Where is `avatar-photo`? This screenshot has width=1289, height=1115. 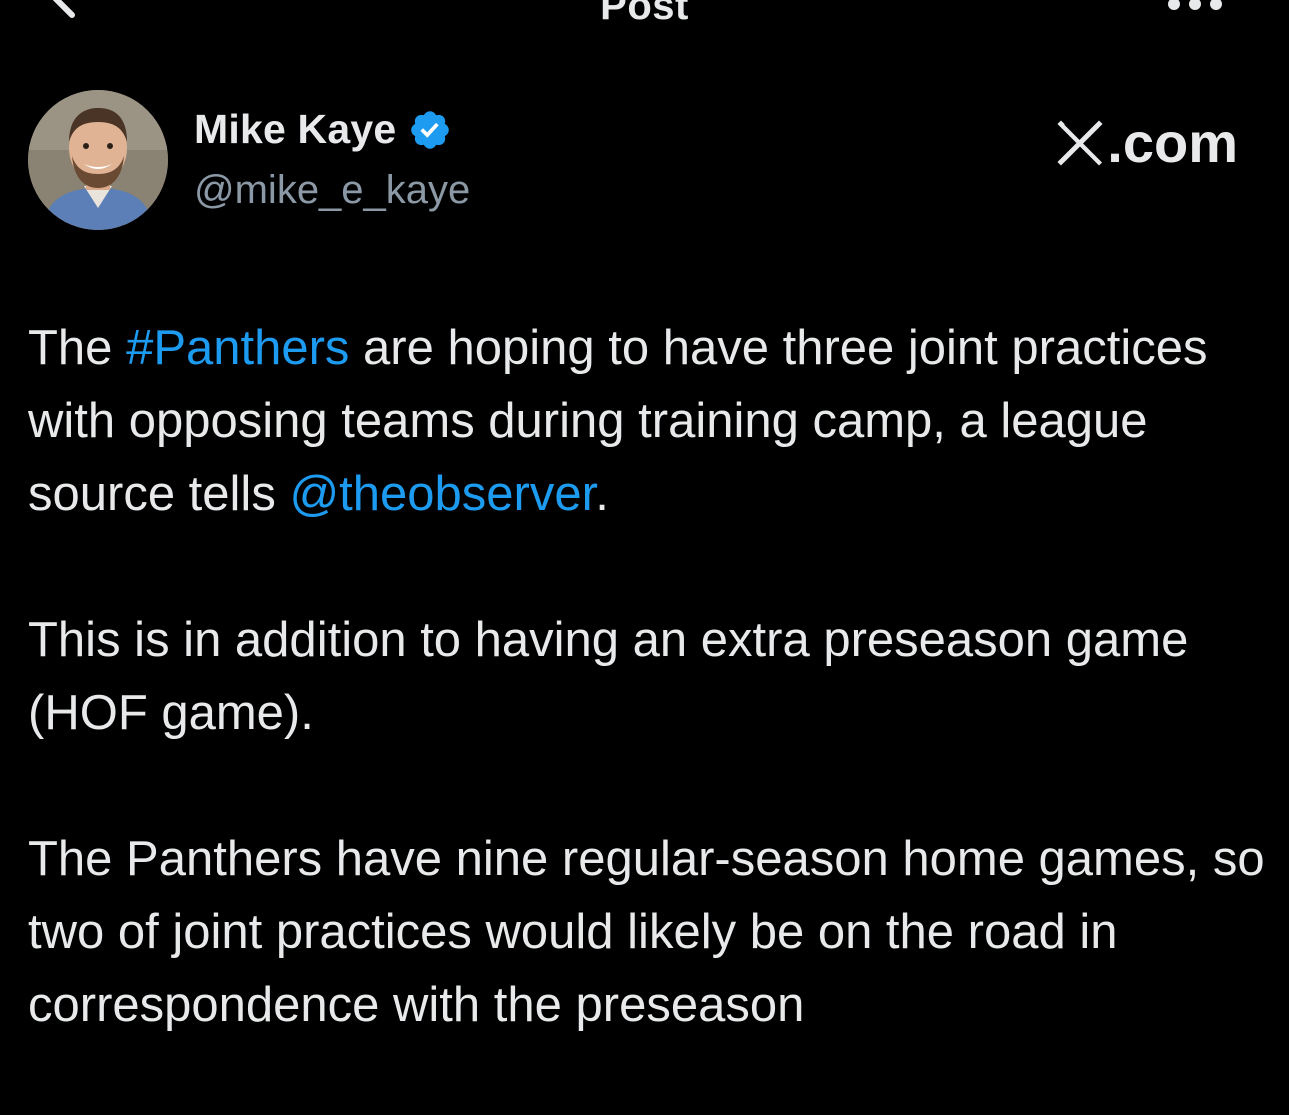
avatar-photo is located at coordinates (98, 160).